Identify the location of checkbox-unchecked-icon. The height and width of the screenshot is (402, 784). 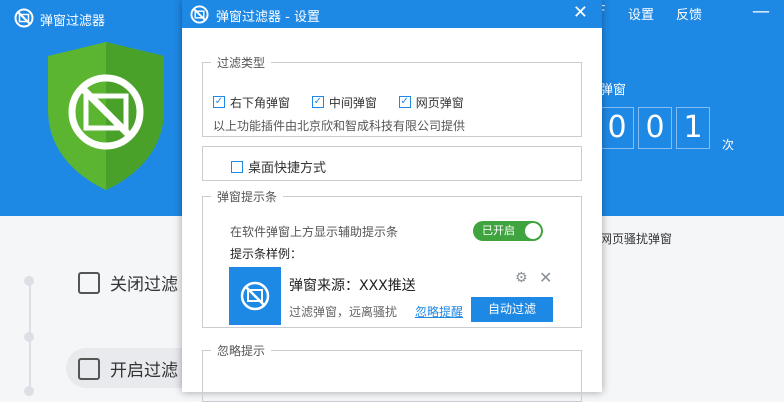
(237, 166).